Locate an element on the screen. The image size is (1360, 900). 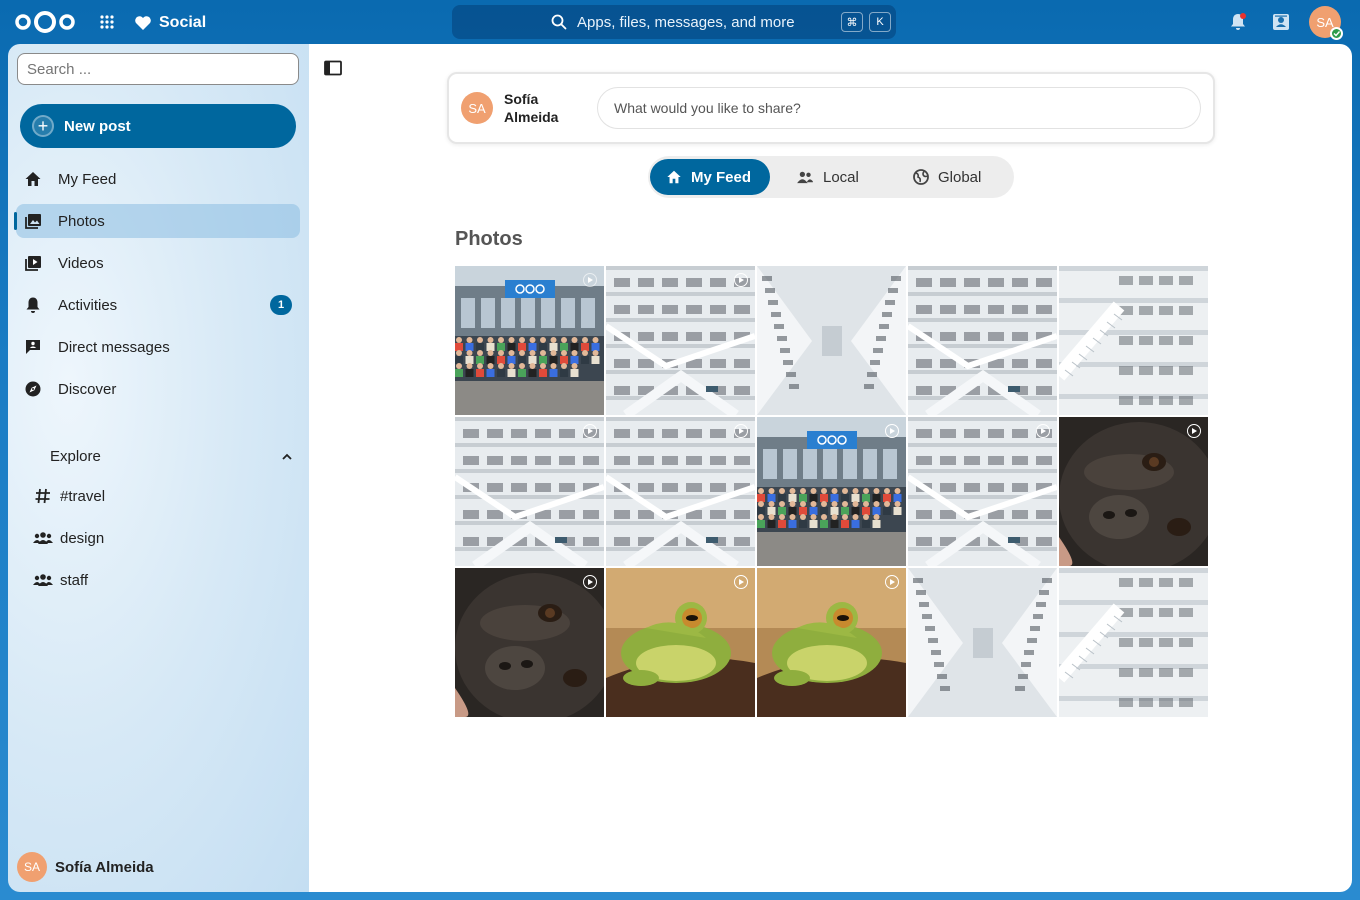
image-icon is located at coordinates (33, 221).